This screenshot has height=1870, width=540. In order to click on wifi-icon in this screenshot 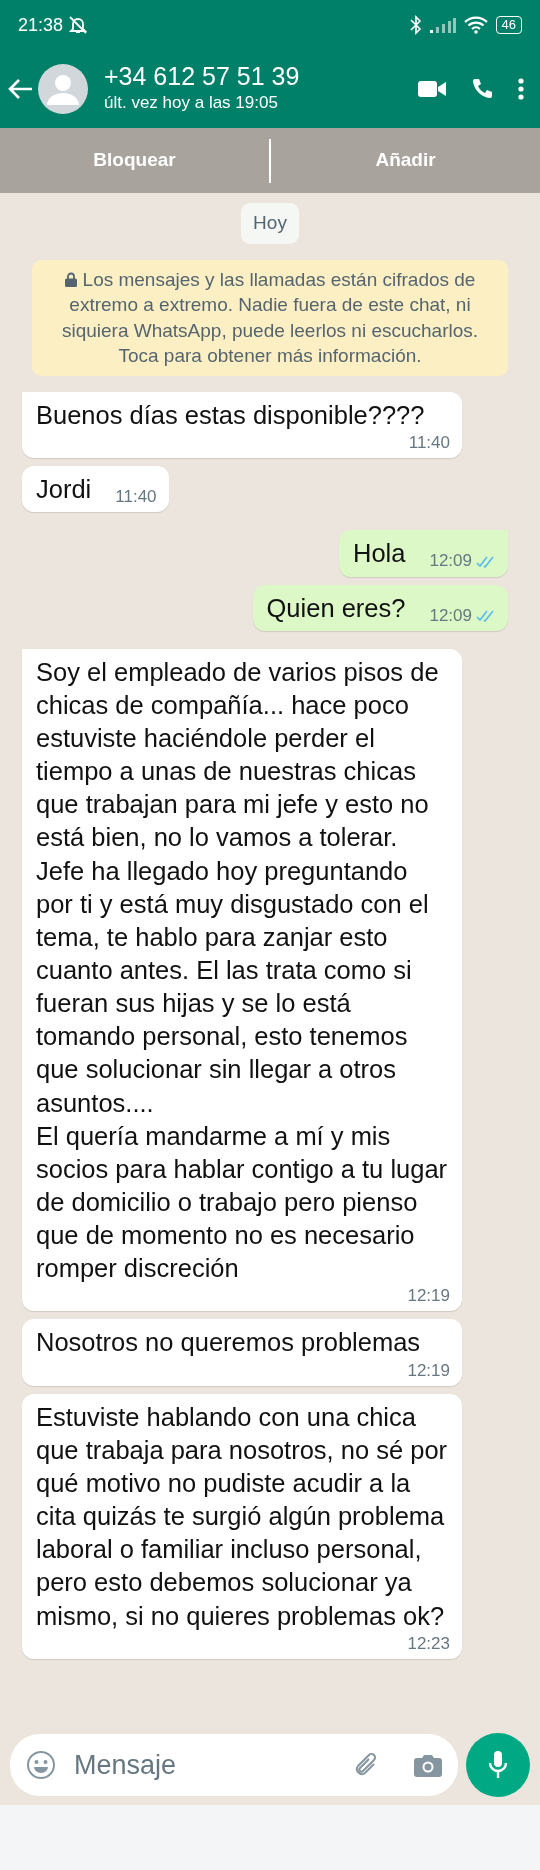, I will do `click(475, 25)`.